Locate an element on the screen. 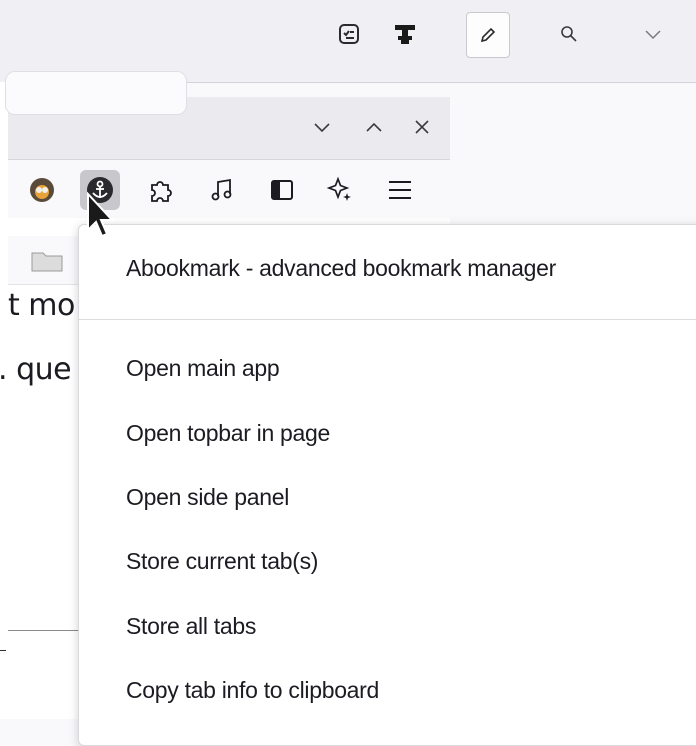 This screenshot has height=746, width=696. extension-group is located at coordinates (96, 93).